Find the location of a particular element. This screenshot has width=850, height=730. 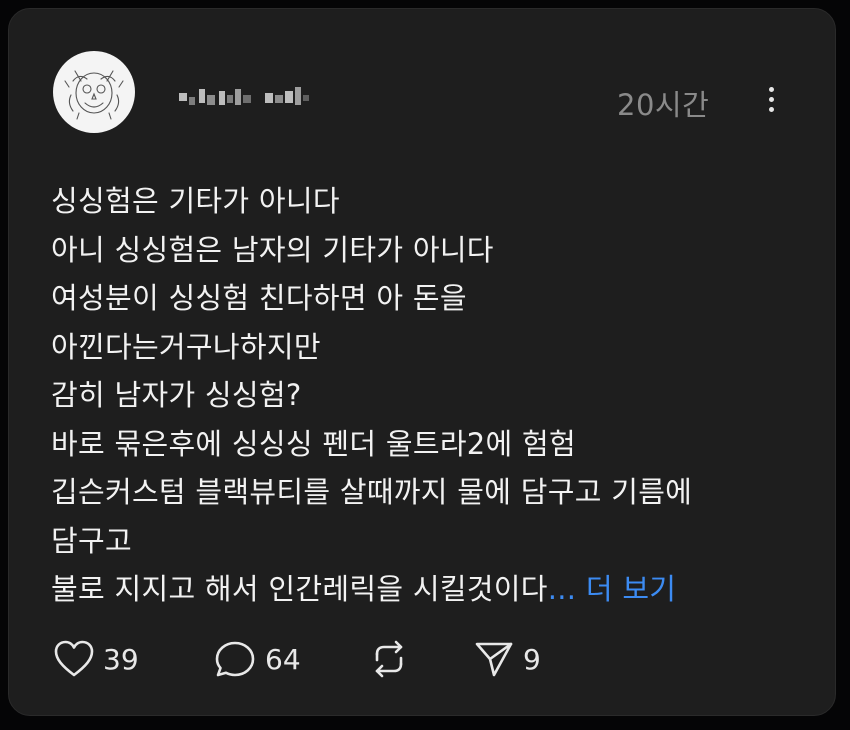

post-text-line: 감히 남자가 싱싱험? is located at coordinates (176, 395).